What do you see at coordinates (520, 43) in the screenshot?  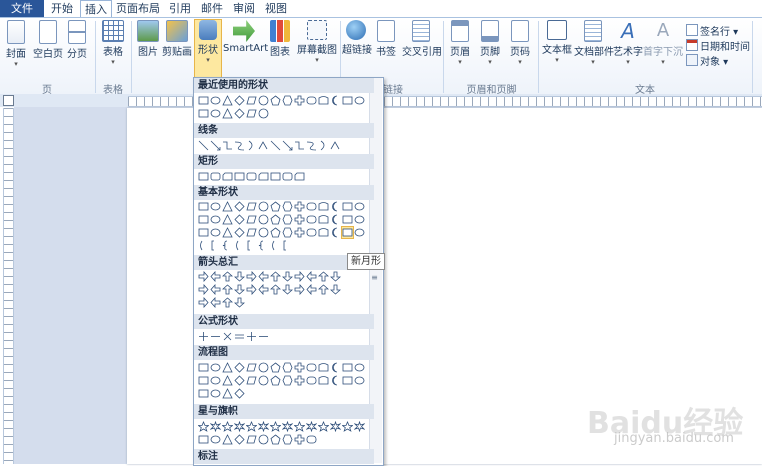 I see `page-number-button: 页码 ▾` at bounding box center [520, 43].